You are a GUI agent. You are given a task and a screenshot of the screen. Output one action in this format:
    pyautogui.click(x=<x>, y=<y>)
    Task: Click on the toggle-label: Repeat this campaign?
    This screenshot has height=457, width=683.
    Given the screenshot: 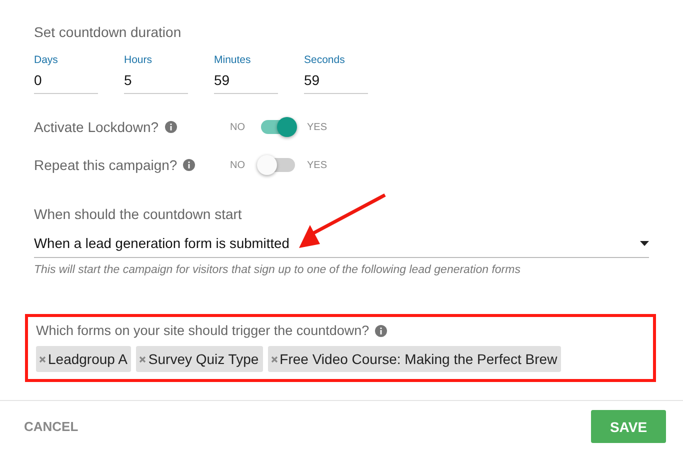 What is the action you would take?
    pyautogui.click(x=106, y=165)
    